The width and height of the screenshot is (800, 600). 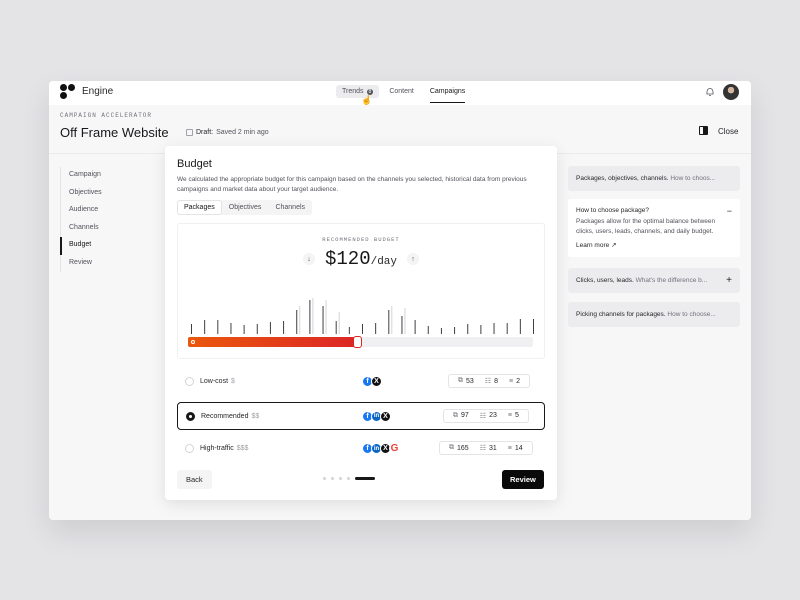 What do you see at coordinates (68, 92) in the screenshot?
I see `engine-logo-icon` at bounding box center [68, 92].